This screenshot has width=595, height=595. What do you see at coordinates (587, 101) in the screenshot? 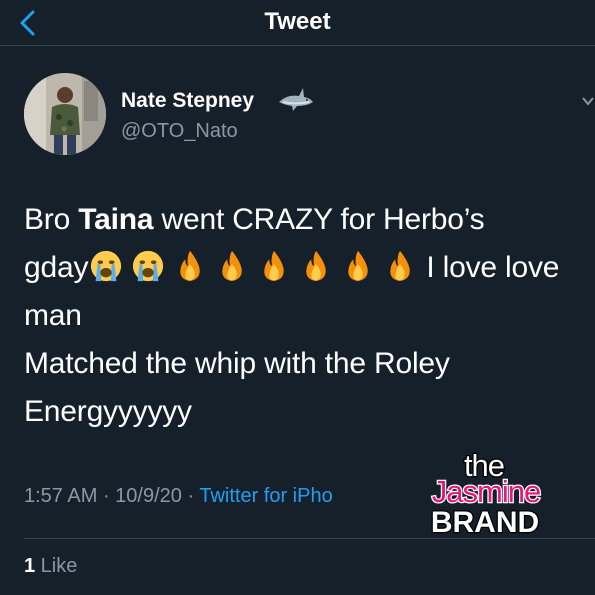
I see `chevron-down-icon` at bounding box center [587, 101].